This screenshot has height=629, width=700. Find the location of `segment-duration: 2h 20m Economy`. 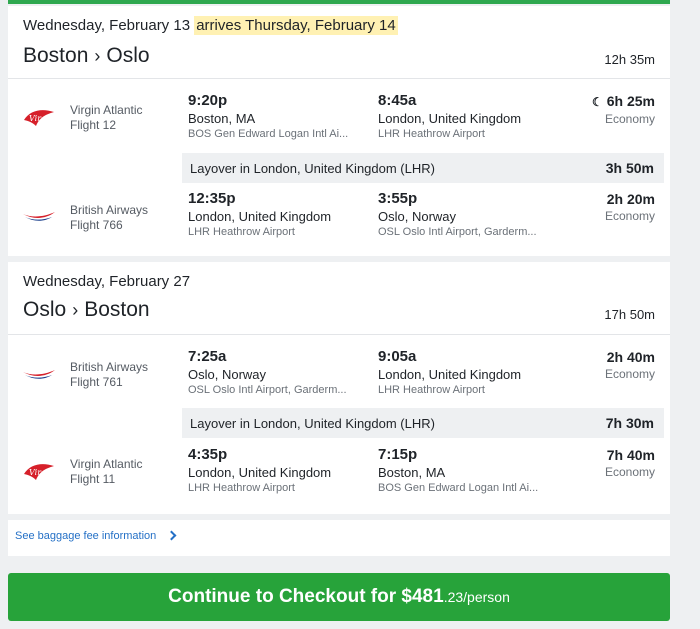

segment-duration: 2h 20m Economy is located at coordinates (630, 207).